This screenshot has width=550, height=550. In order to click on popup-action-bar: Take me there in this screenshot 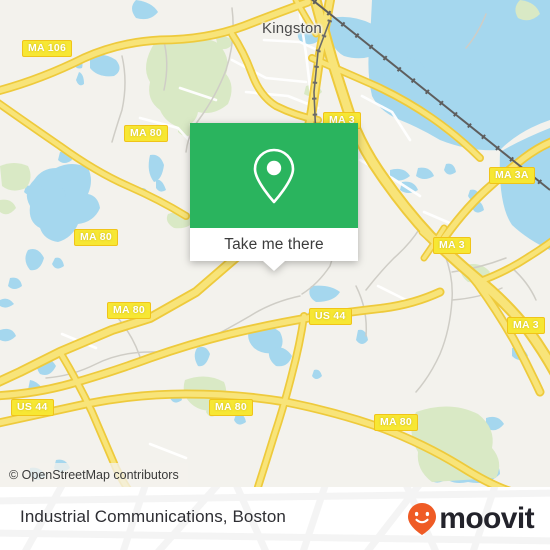, I will do `click(274, 244)`.